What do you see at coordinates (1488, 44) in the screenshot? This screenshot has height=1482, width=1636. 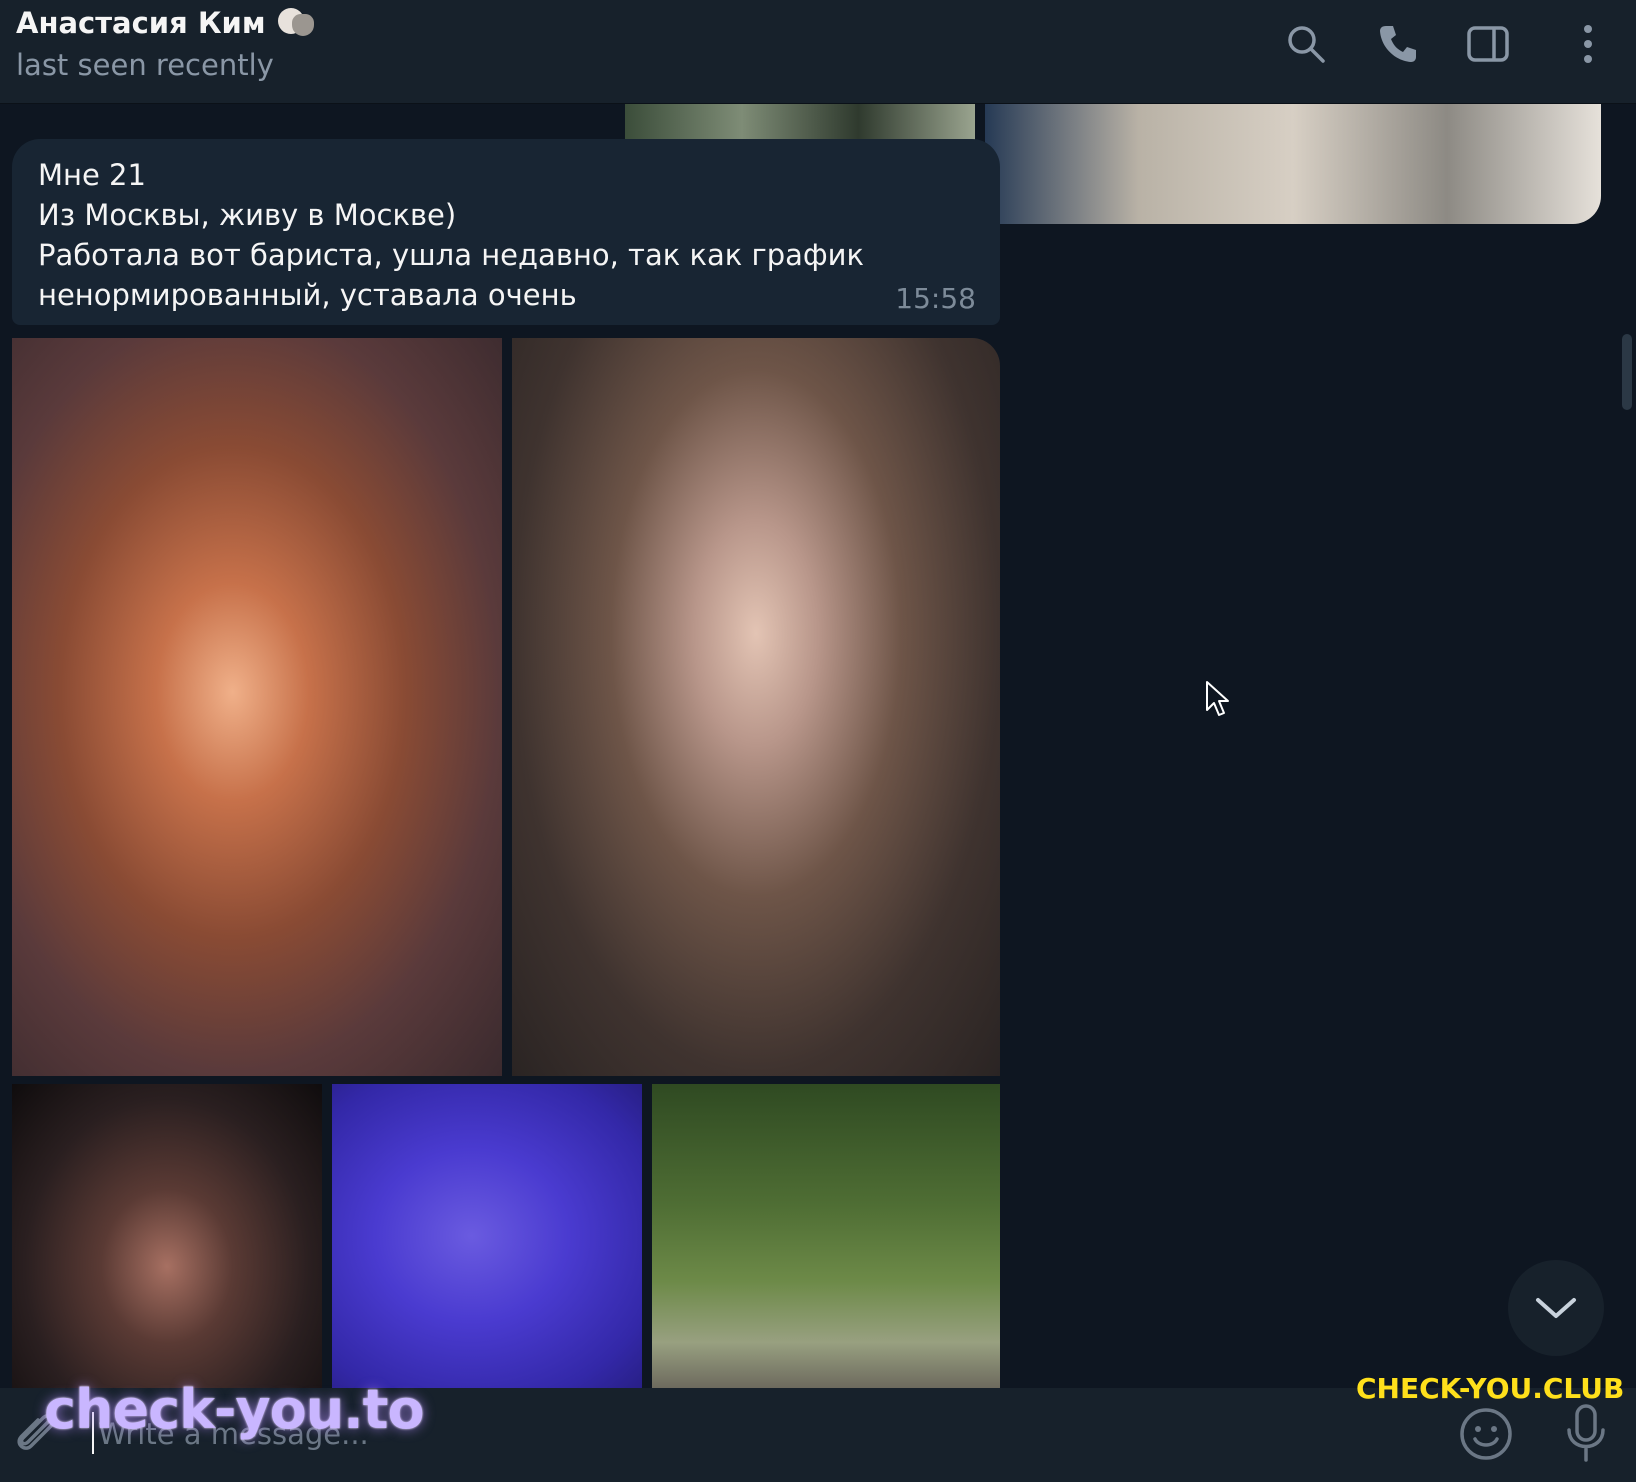 I see `sidebar-toggle-icon` at bounding box center [1488, 44].